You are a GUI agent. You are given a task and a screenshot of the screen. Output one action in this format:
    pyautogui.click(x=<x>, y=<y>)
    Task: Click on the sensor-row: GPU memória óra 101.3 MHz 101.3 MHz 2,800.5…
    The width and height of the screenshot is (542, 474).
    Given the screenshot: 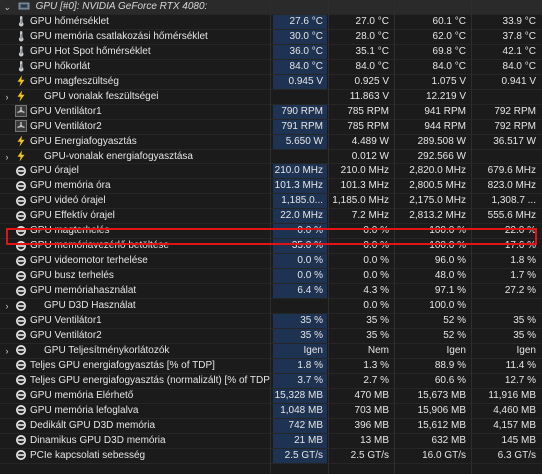 What is the action you would take?
    pyautogui.click(x=271, y=187)
    